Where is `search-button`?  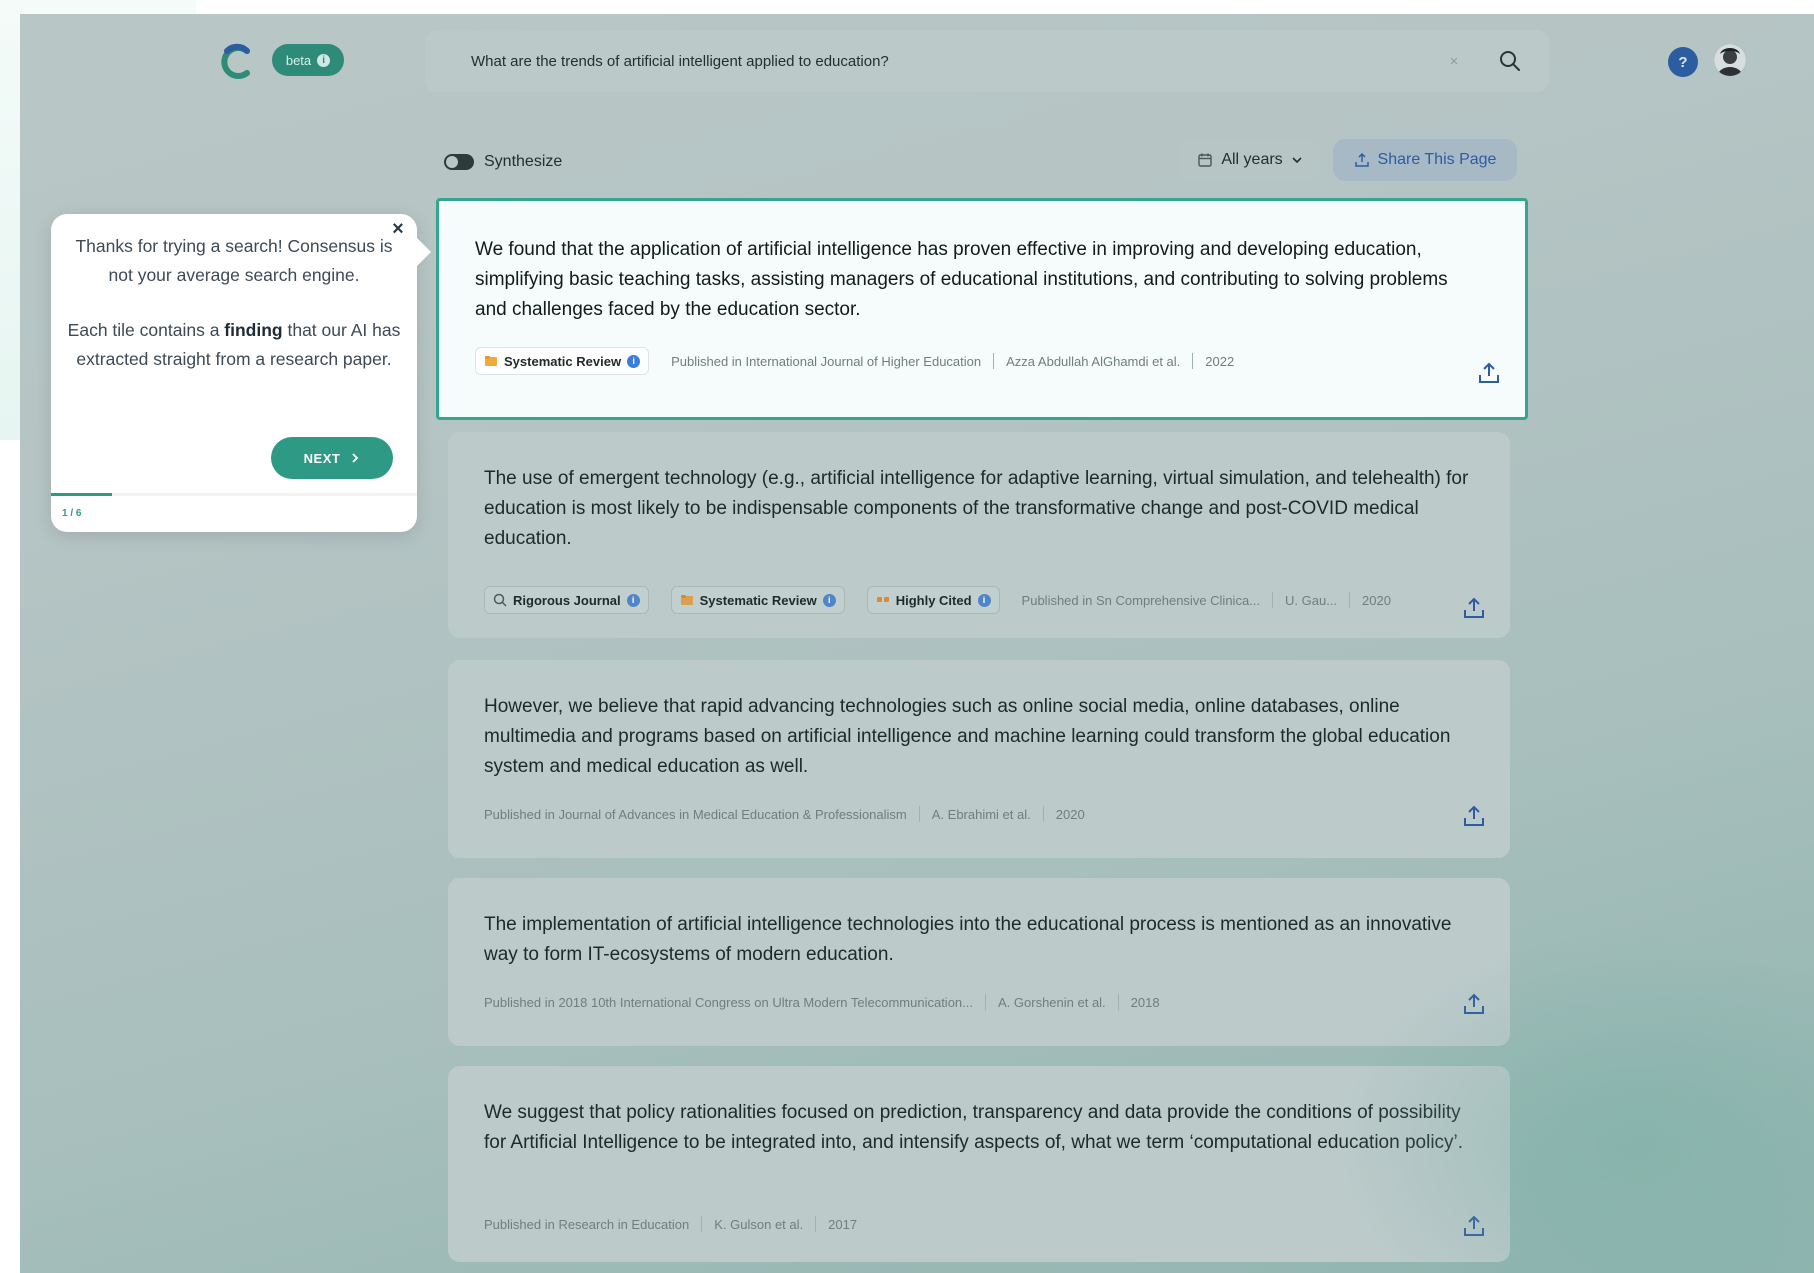 search-button is located at coordinates (1510, 61).